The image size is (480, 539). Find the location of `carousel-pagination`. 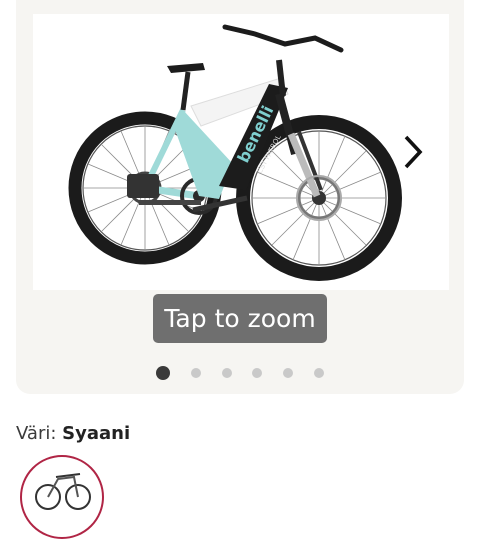

carousel-pagination is located at coordinates (240, 373).